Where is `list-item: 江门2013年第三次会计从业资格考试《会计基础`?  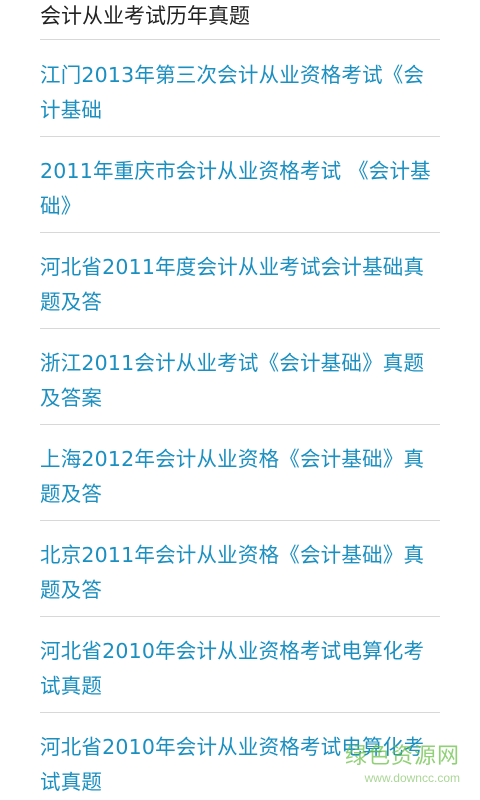 list-item: 江门2013年第三次会计从业资格考试《会计基础 is located at coordinates (240, 89).